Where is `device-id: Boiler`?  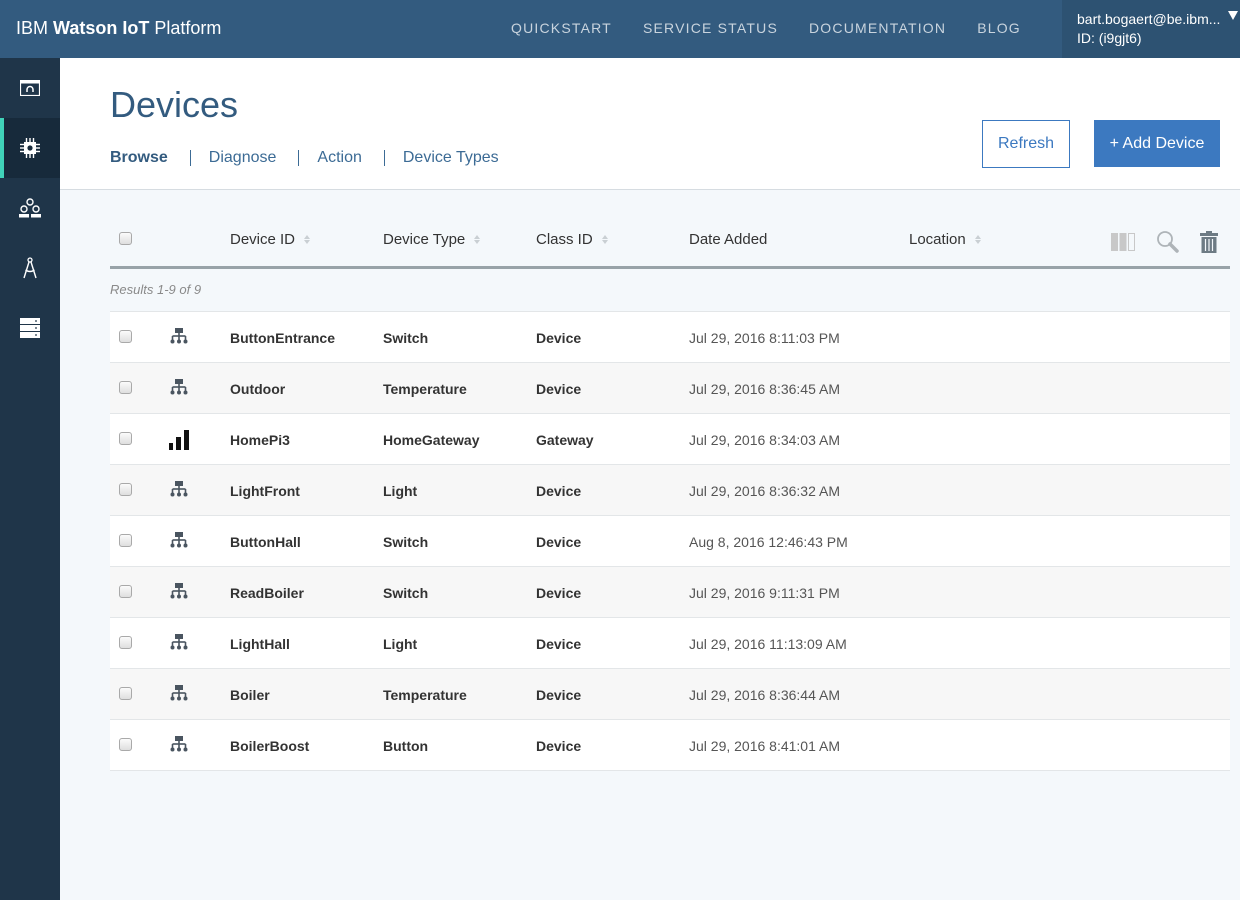 device-id: Boiler is located at coordinates (250, 695).